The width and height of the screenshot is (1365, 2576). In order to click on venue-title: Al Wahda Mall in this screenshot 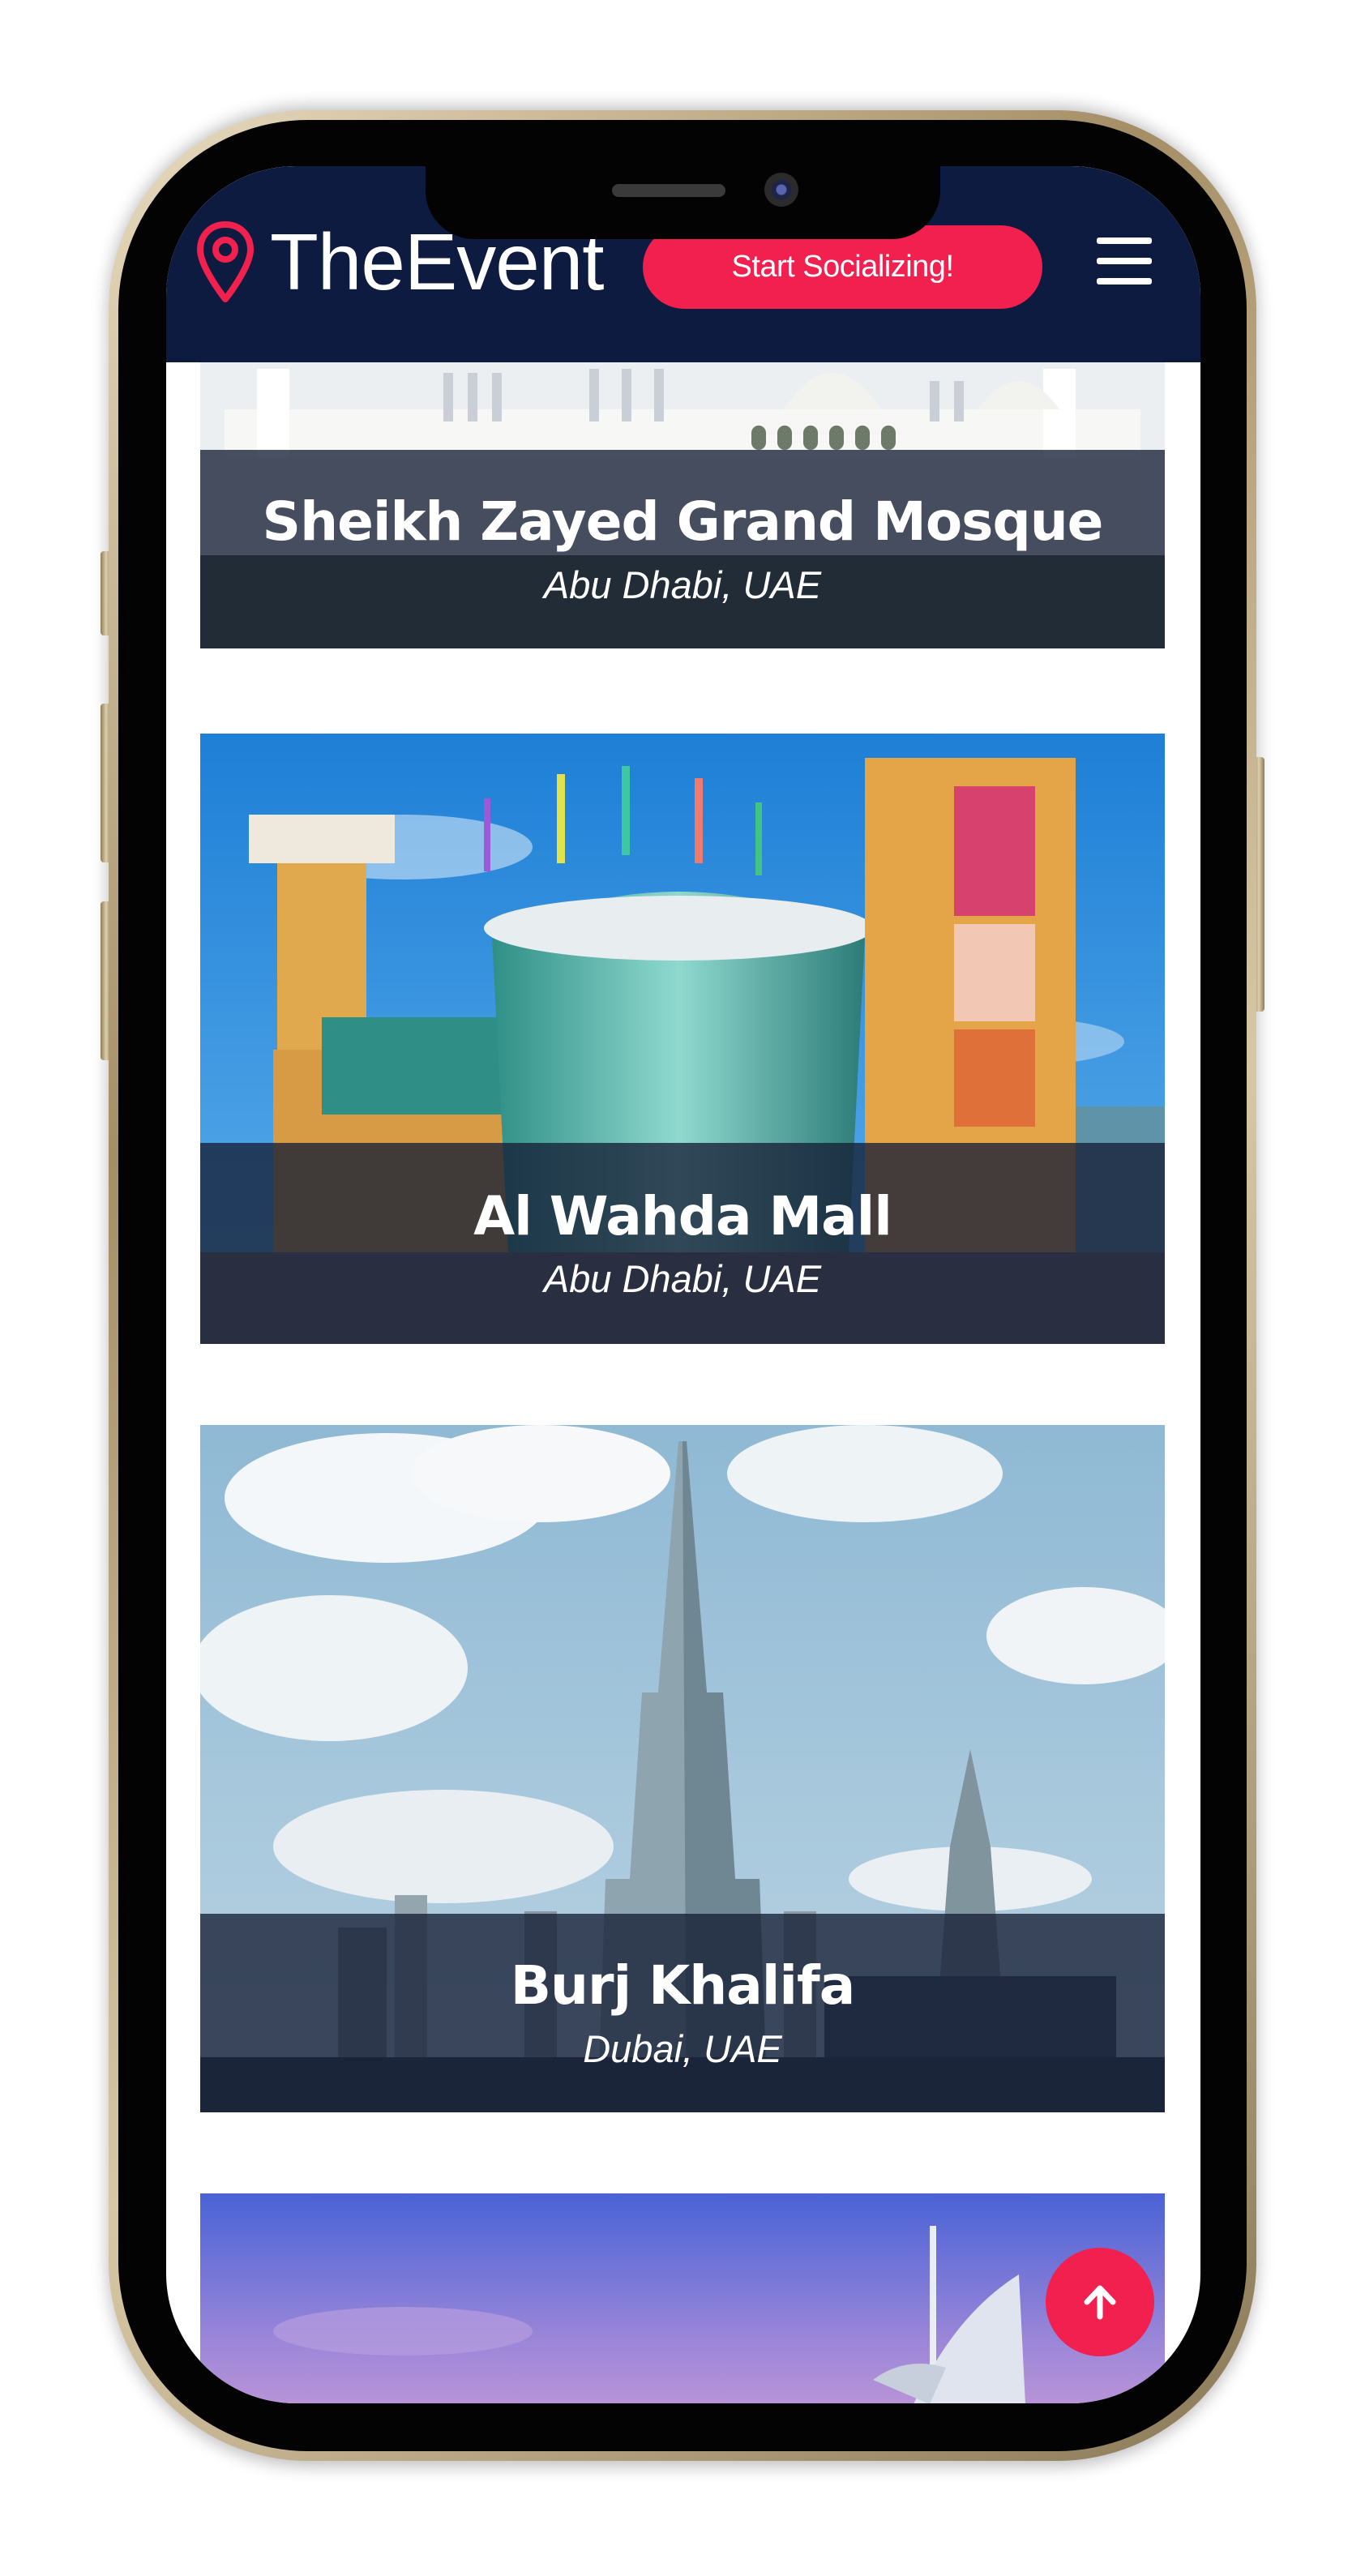, I will do `click(682, 1215)`.